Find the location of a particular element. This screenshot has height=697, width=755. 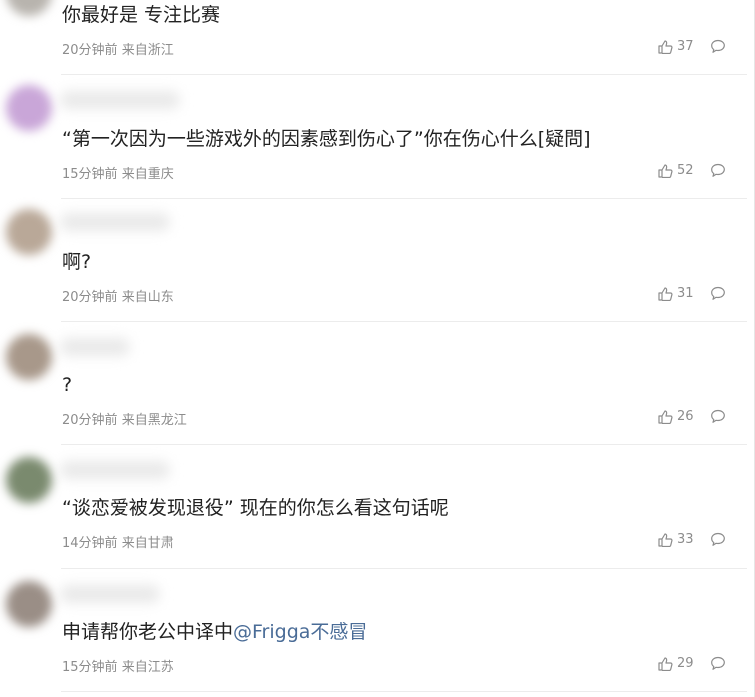

comment-meta: 20分钟前 来自黑龙江 is located at coordinates (124, 418).